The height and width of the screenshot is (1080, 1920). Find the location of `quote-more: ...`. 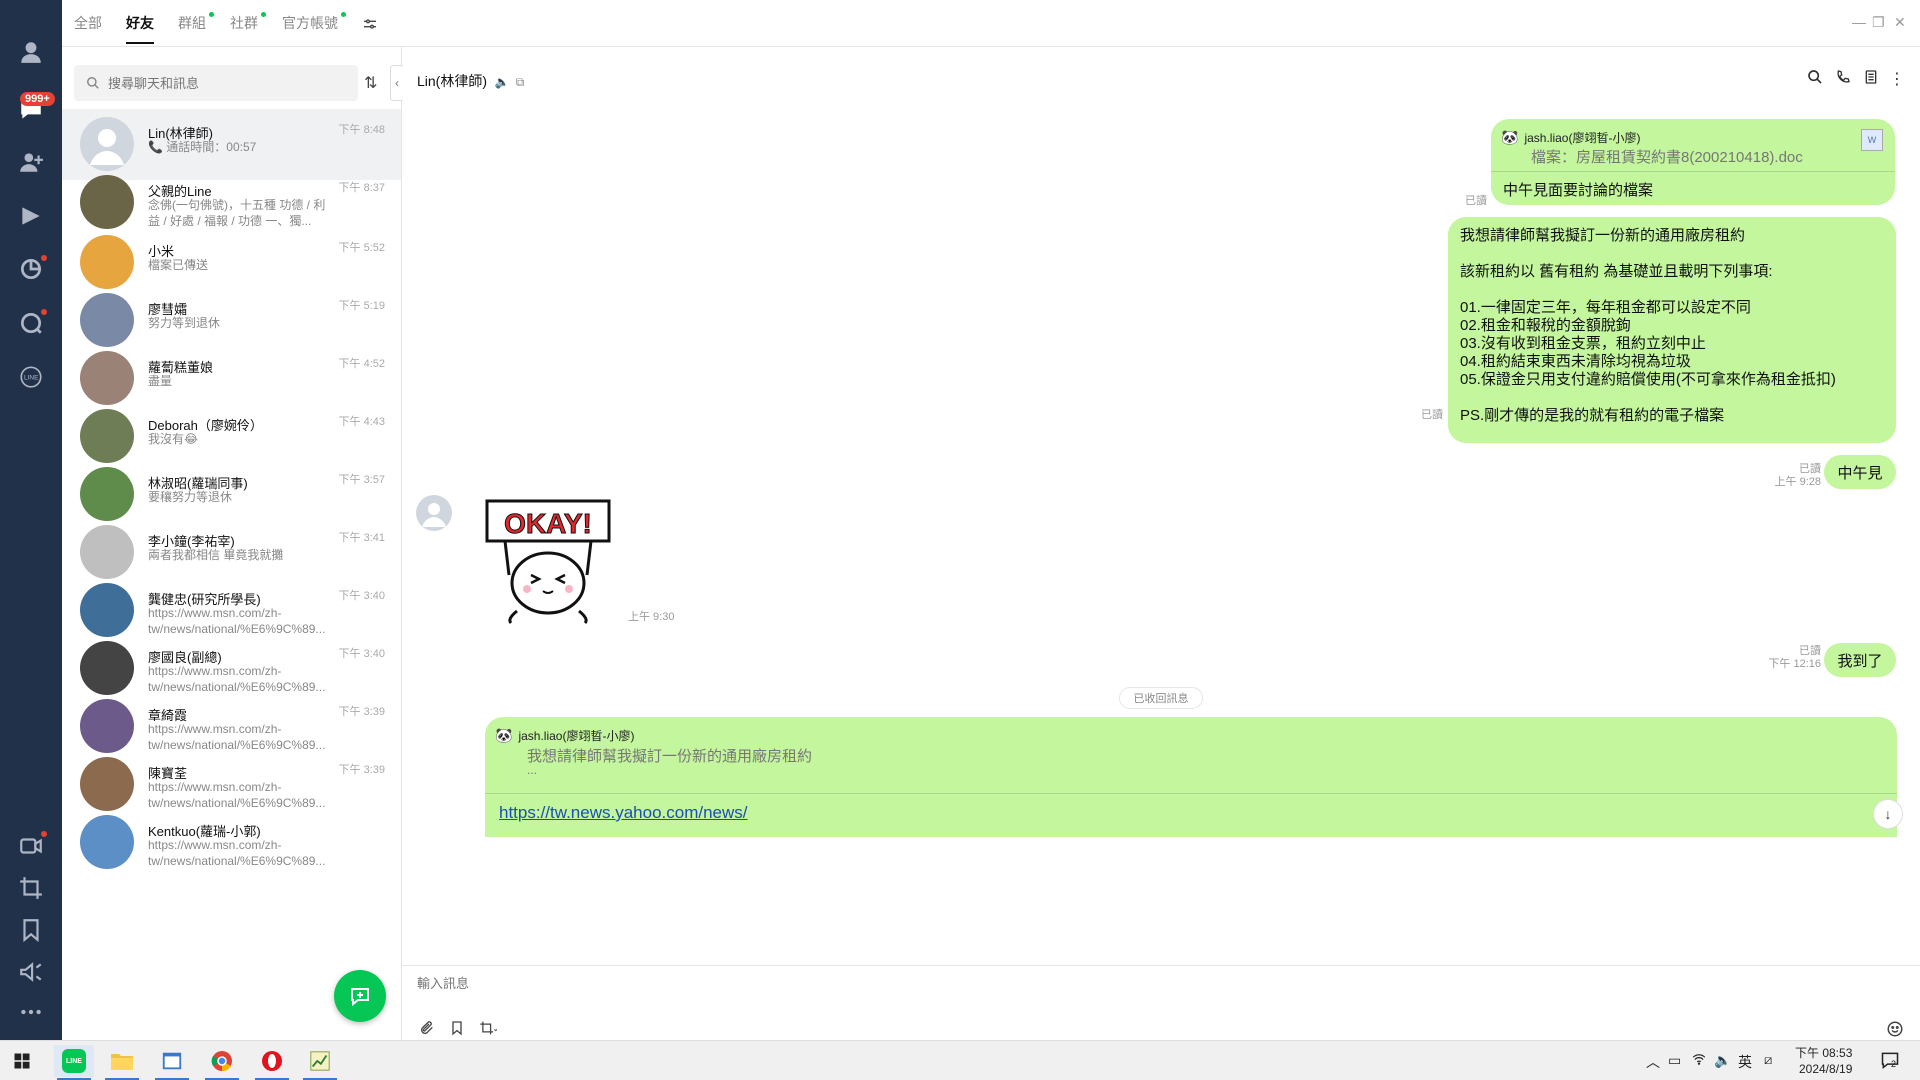

quote-more: ... is located at coordinates (532, 770).